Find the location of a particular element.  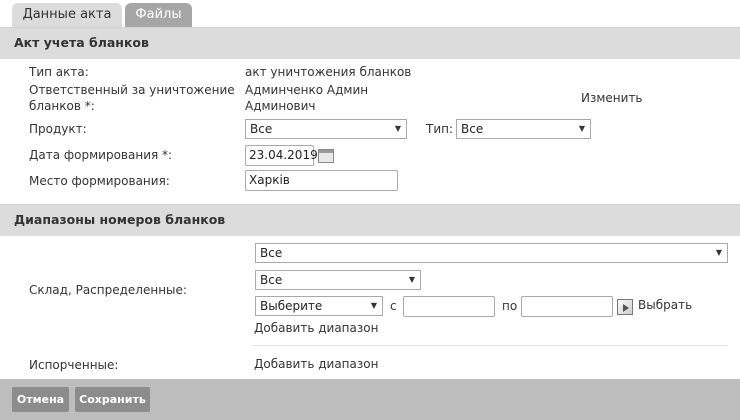

divider is located at coordinates (490, 345).